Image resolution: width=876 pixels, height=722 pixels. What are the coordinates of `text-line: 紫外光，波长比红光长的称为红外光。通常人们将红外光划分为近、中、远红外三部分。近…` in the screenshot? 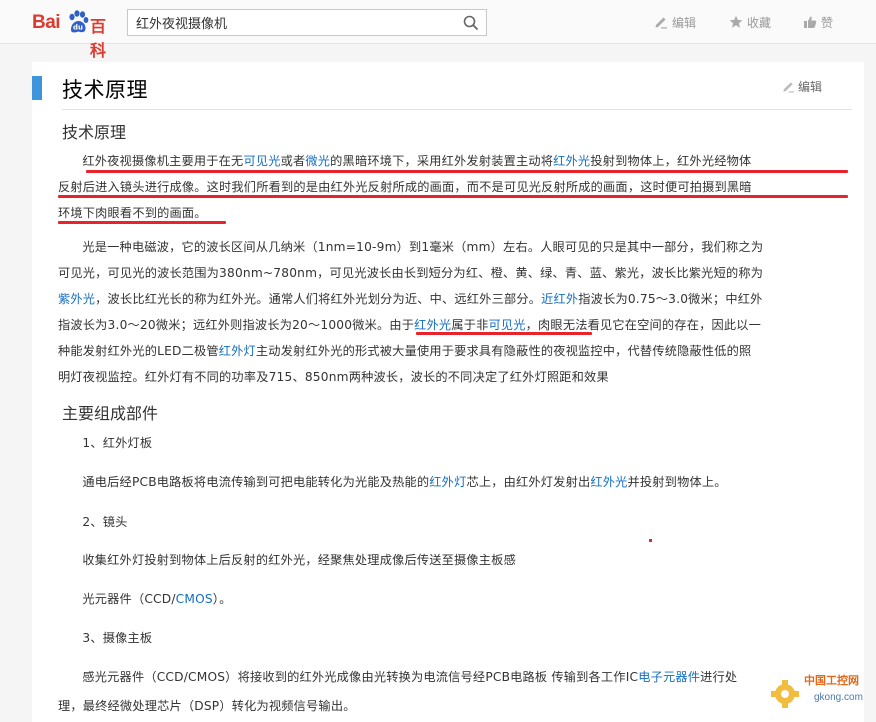 It's located at (410, 299).